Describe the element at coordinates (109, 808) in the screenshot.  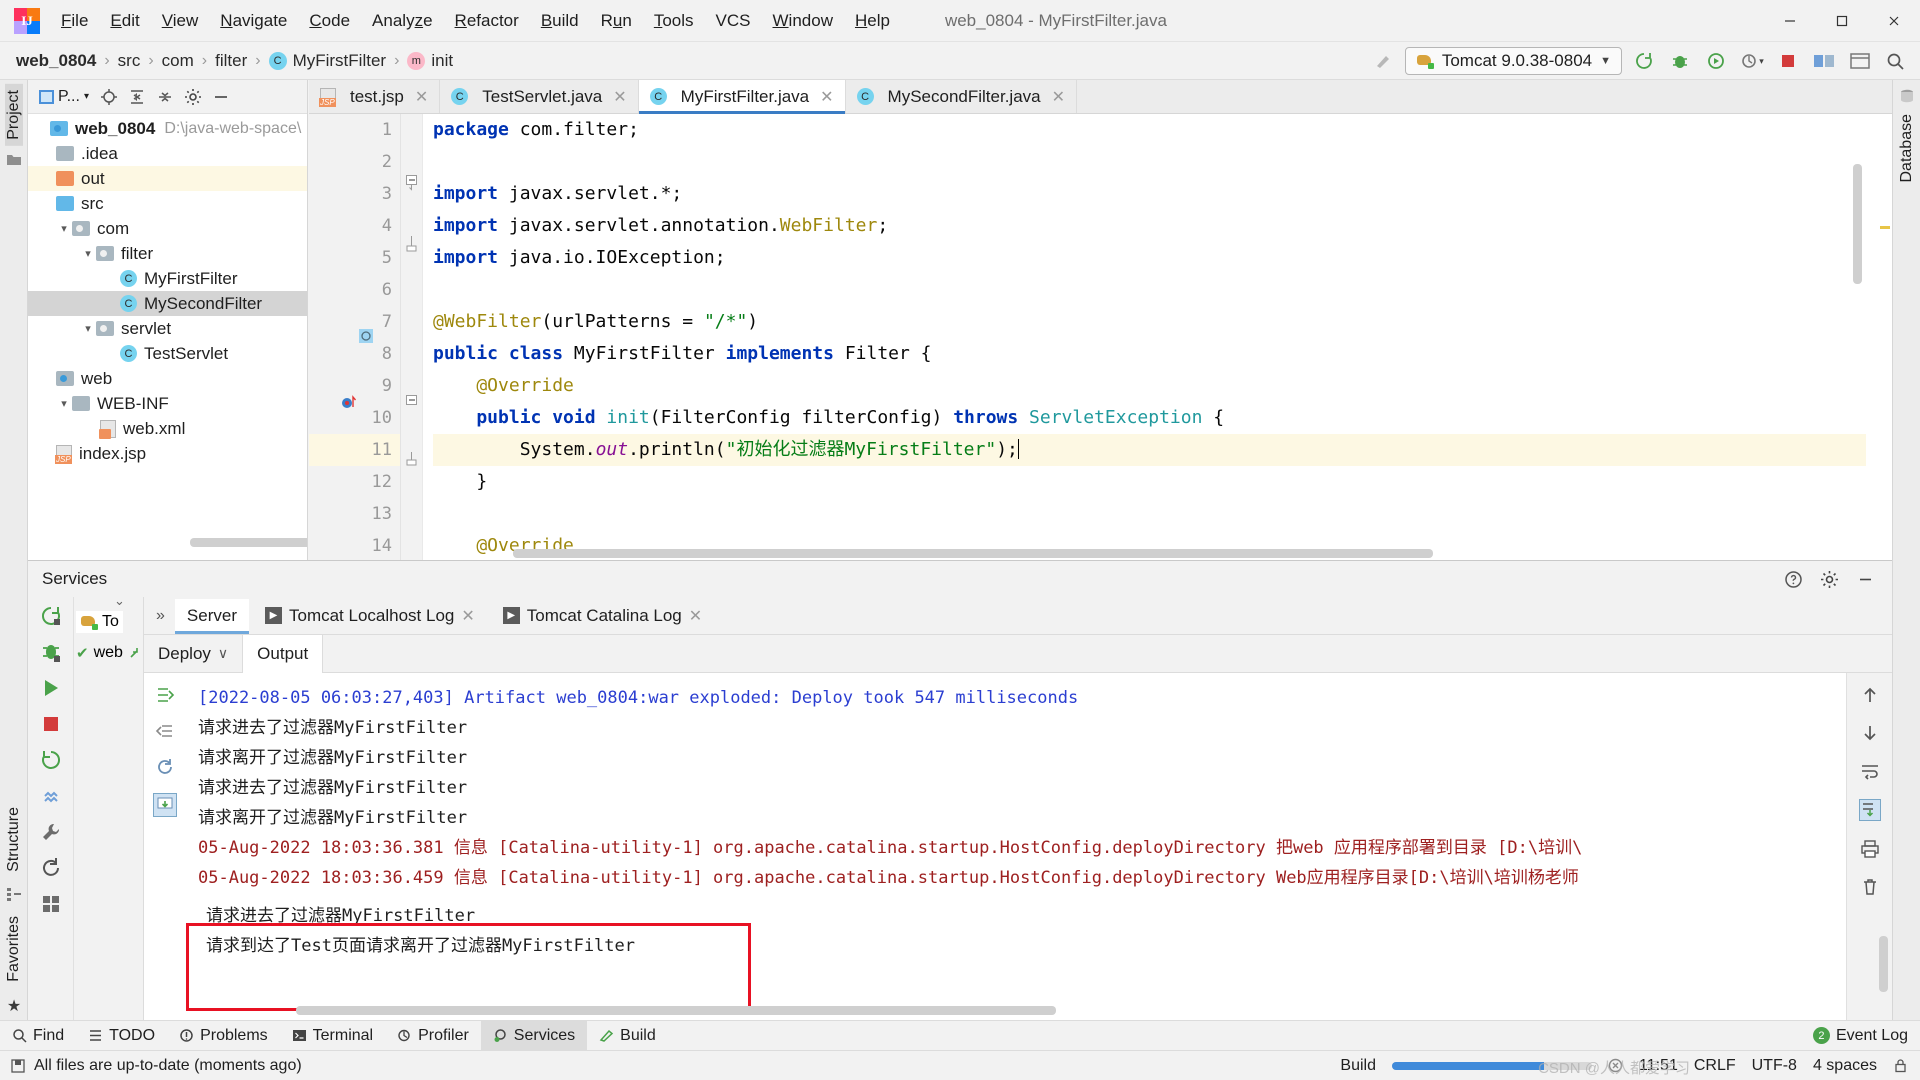
I see `services-tree: To ✔ web ⌄` at that location.